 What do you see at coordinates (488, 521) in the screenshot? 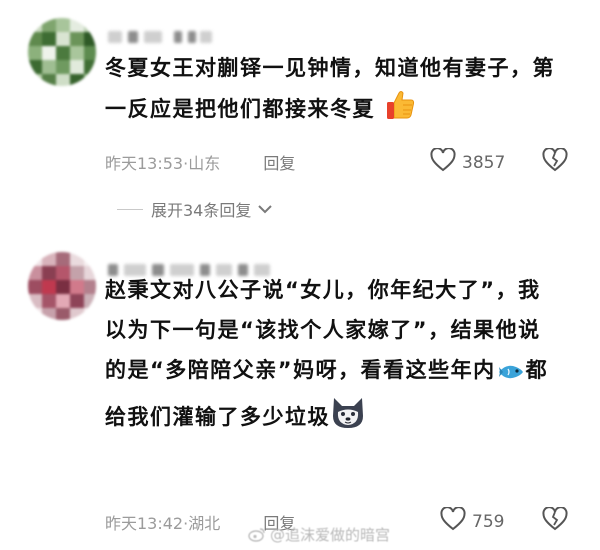
I see `like-count: 759` at bounding box center [488, 521].